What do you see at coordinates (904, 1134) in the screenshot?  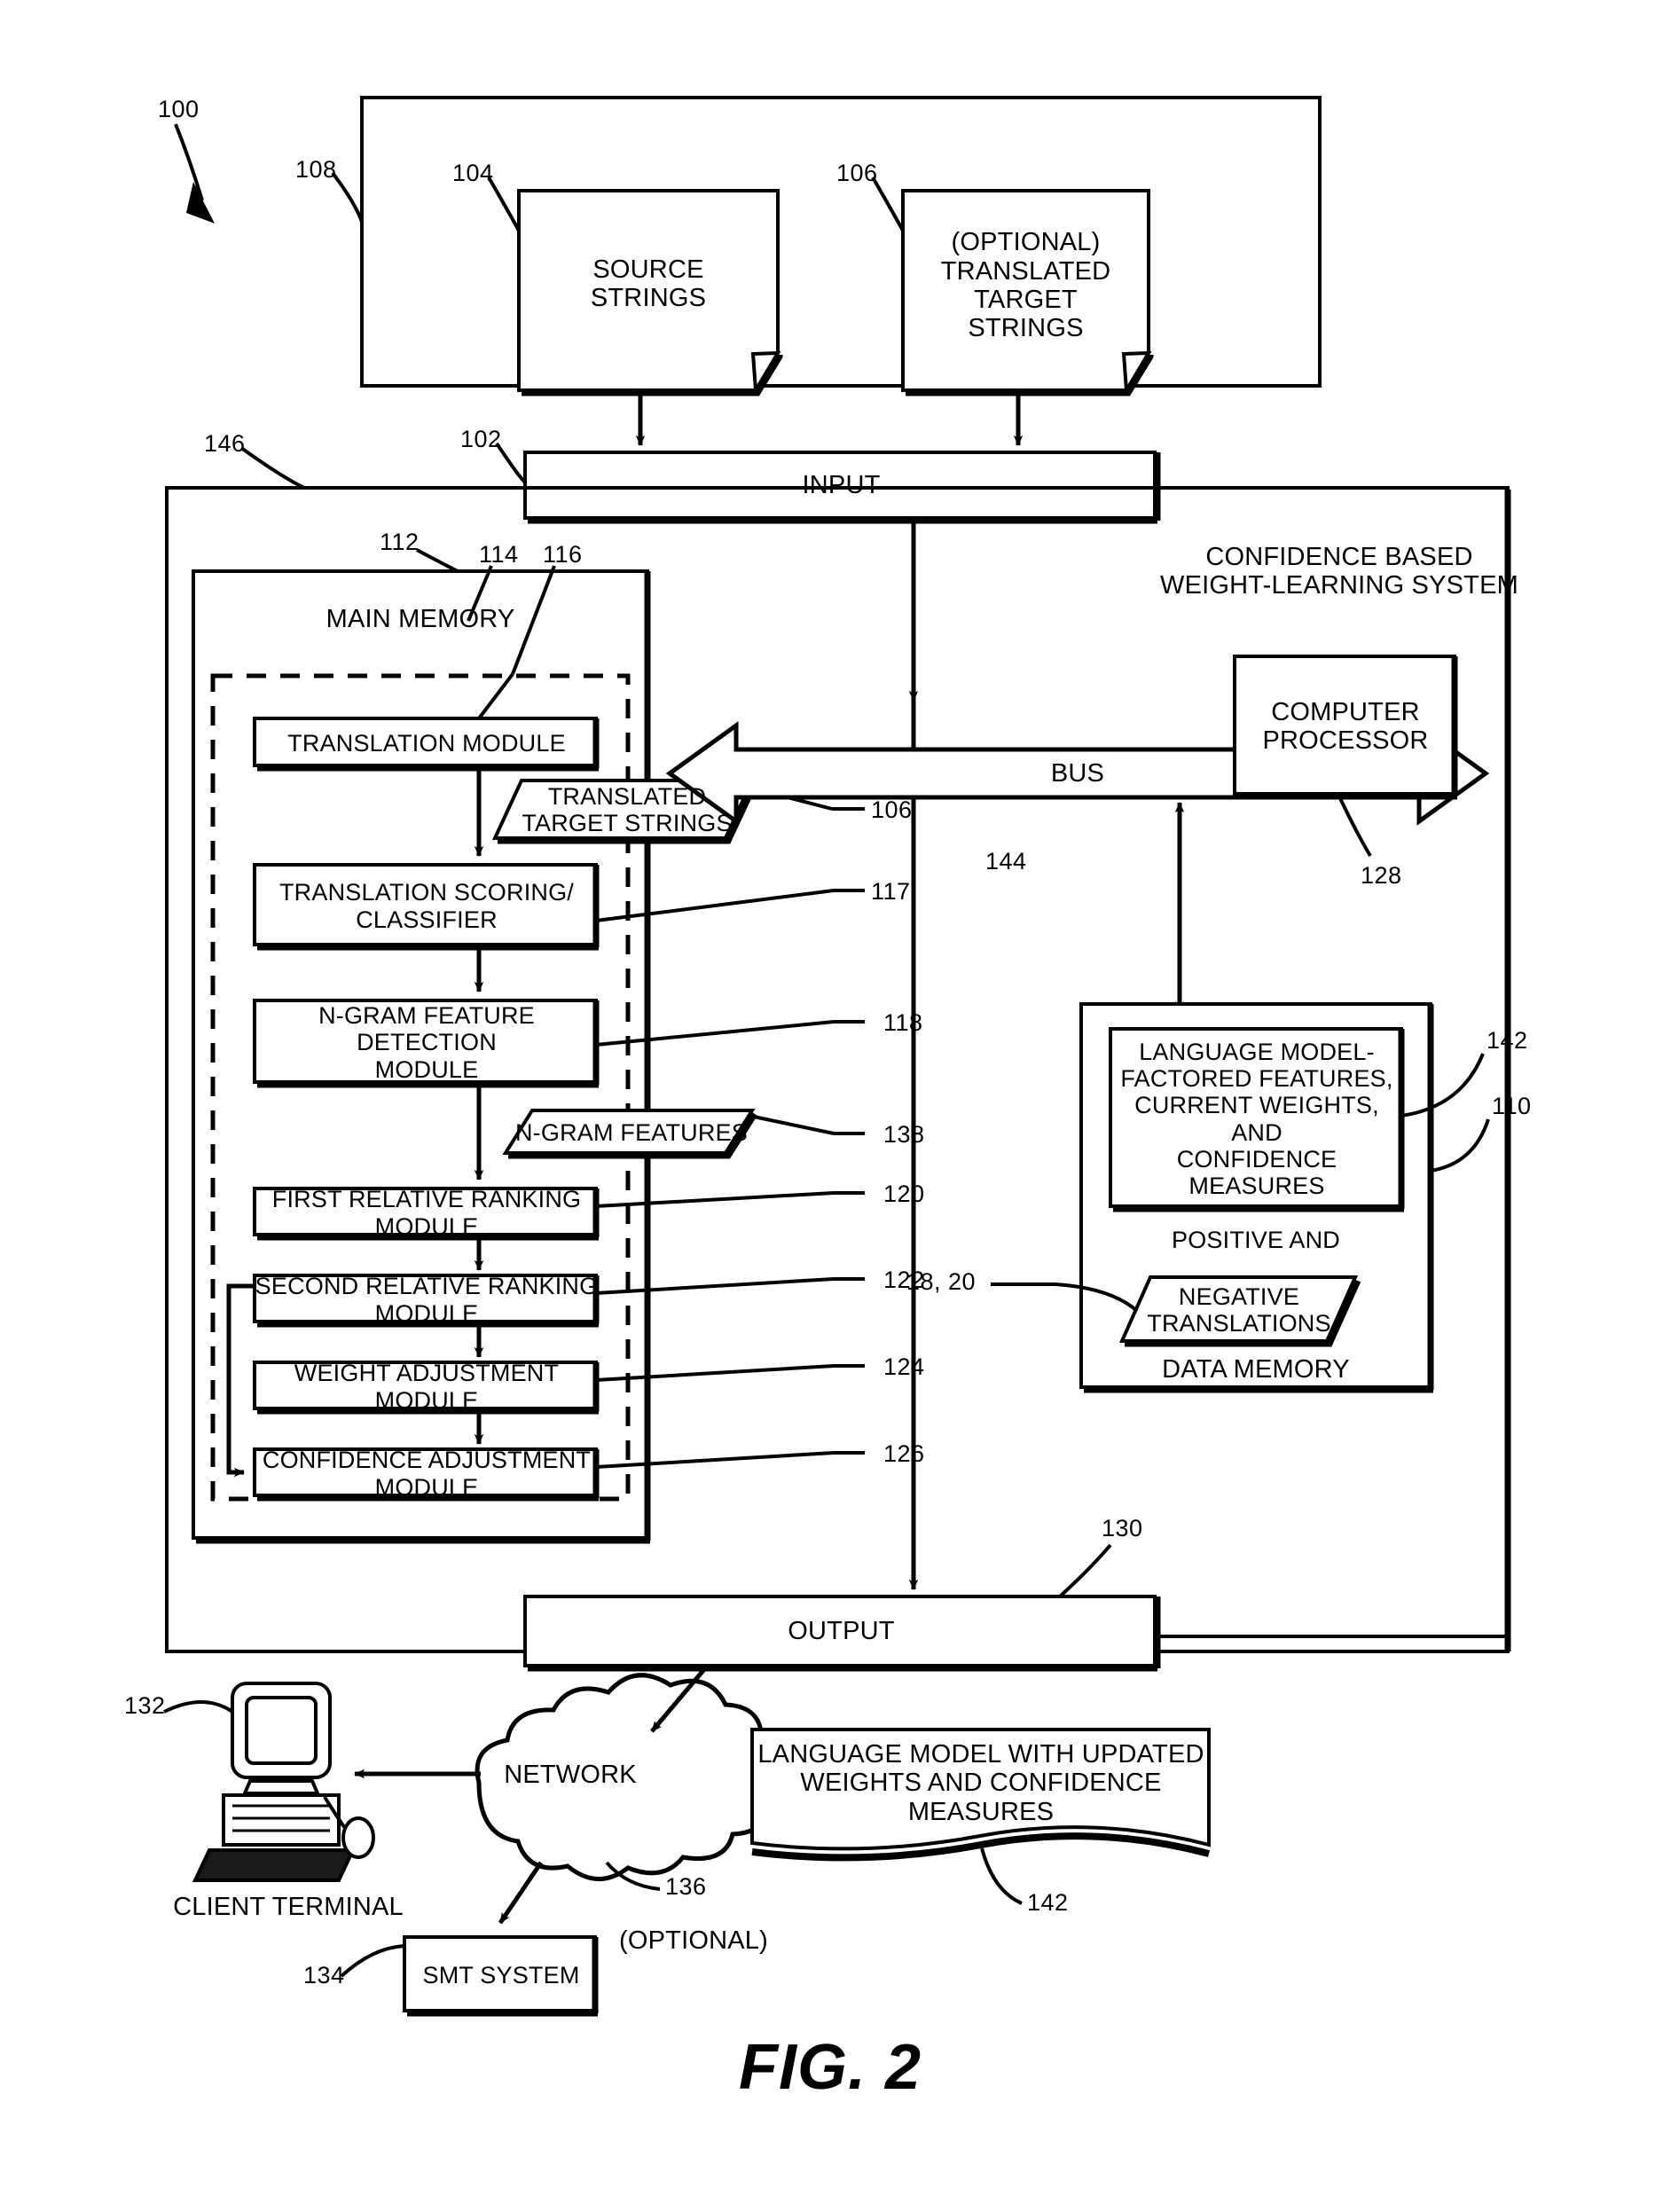 I see `ref-138: 138` at bounding box center [904, 1134].